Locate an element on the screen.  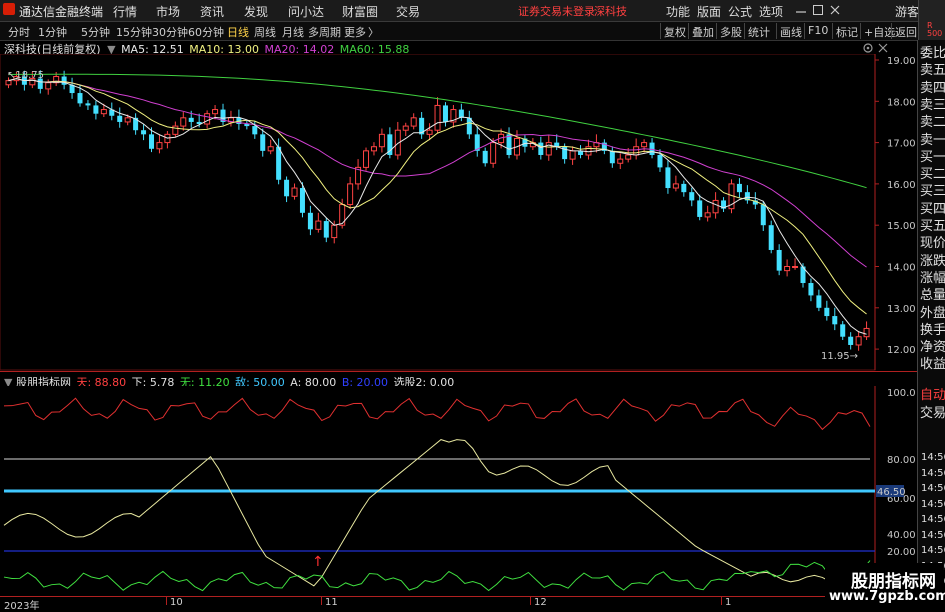
period-weekly: 周线 is located at coordinates (265, 32).